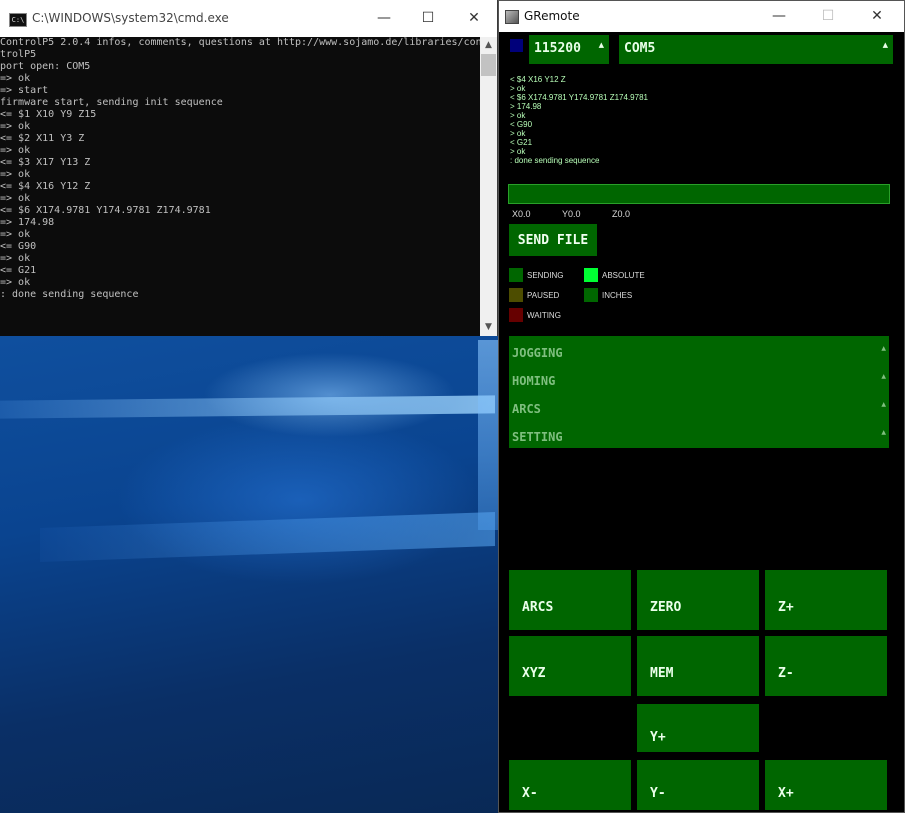 This screenshot has width=905, height=813. I want to click on gremote-close-button: ✕, so click(877, 16).